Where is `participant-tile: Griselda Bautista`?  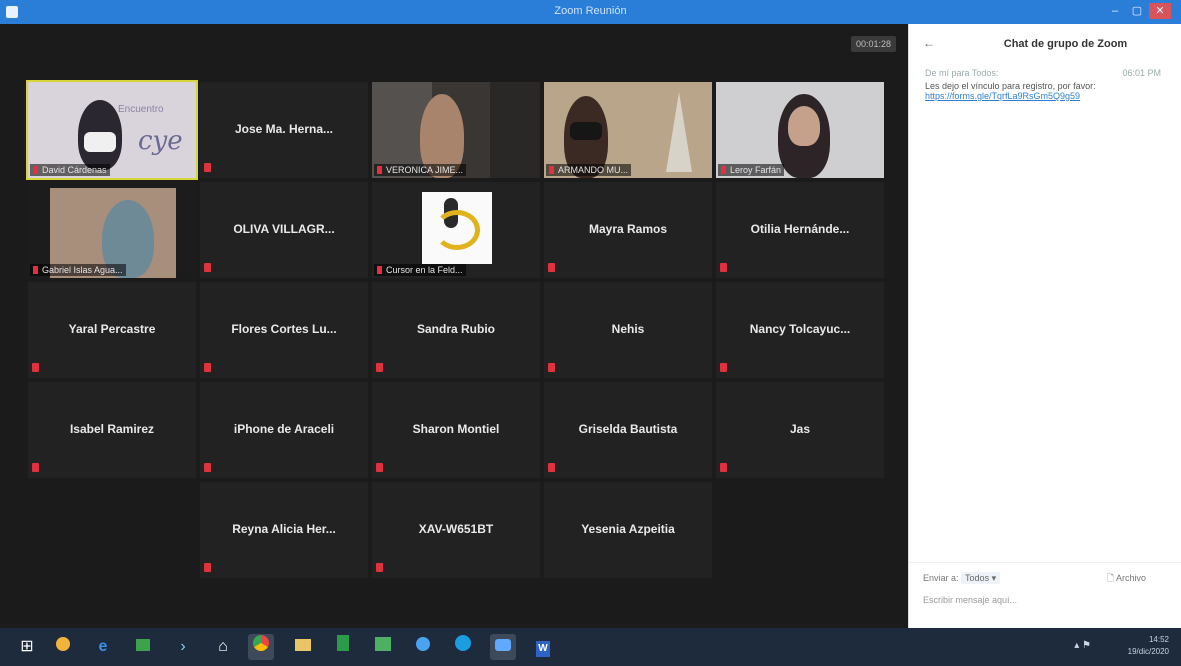
participant-tile: Griselda Bautista is located at coordinates (628, 430).